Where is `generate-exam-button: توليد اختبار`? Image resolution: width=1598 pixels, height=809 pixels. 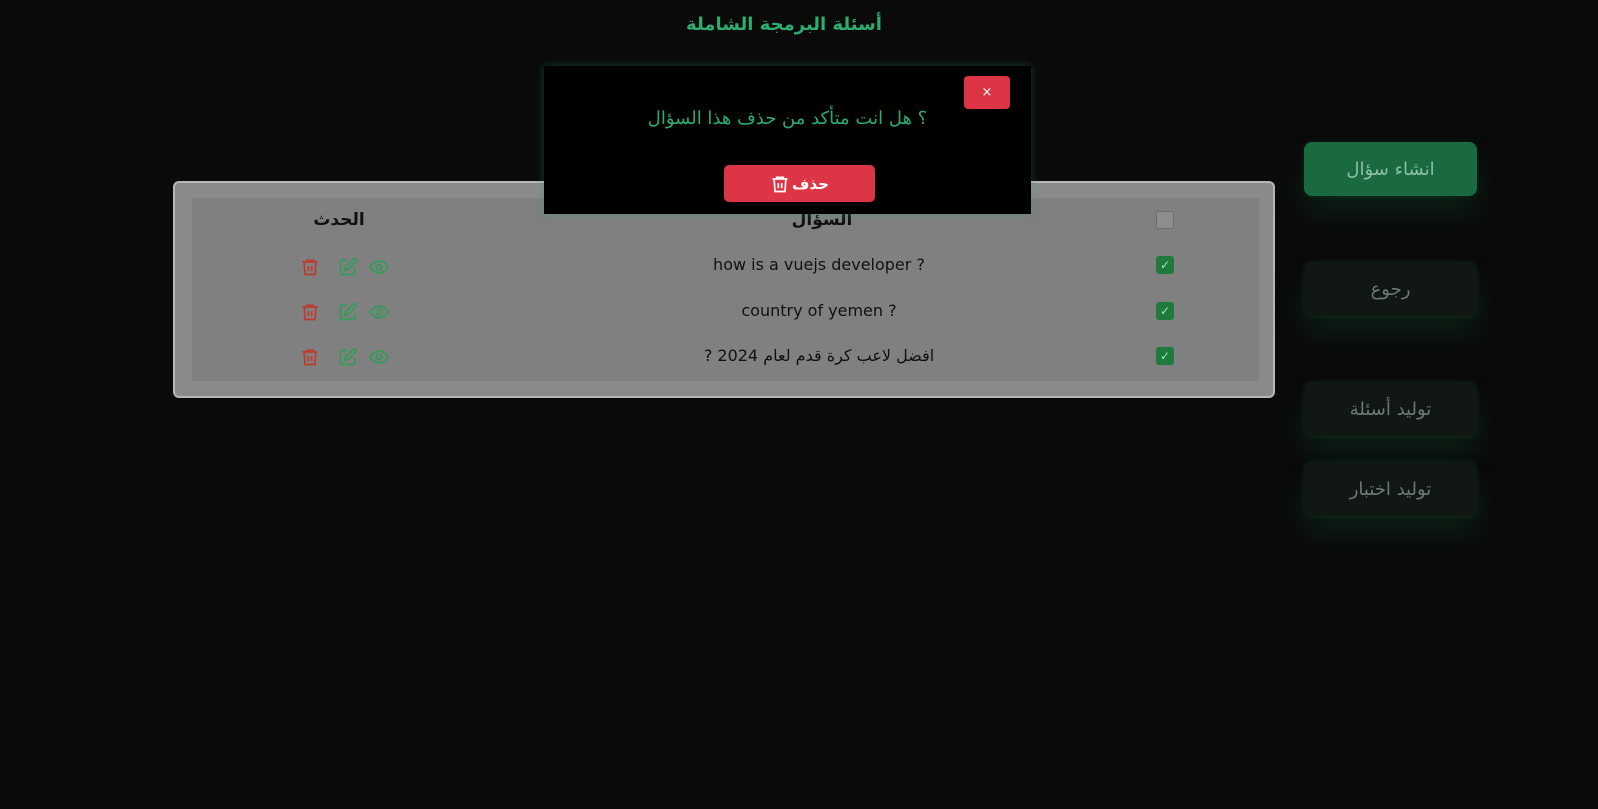 generate-exam-button: توليد اختبار is located at coordinates (1390, 489).